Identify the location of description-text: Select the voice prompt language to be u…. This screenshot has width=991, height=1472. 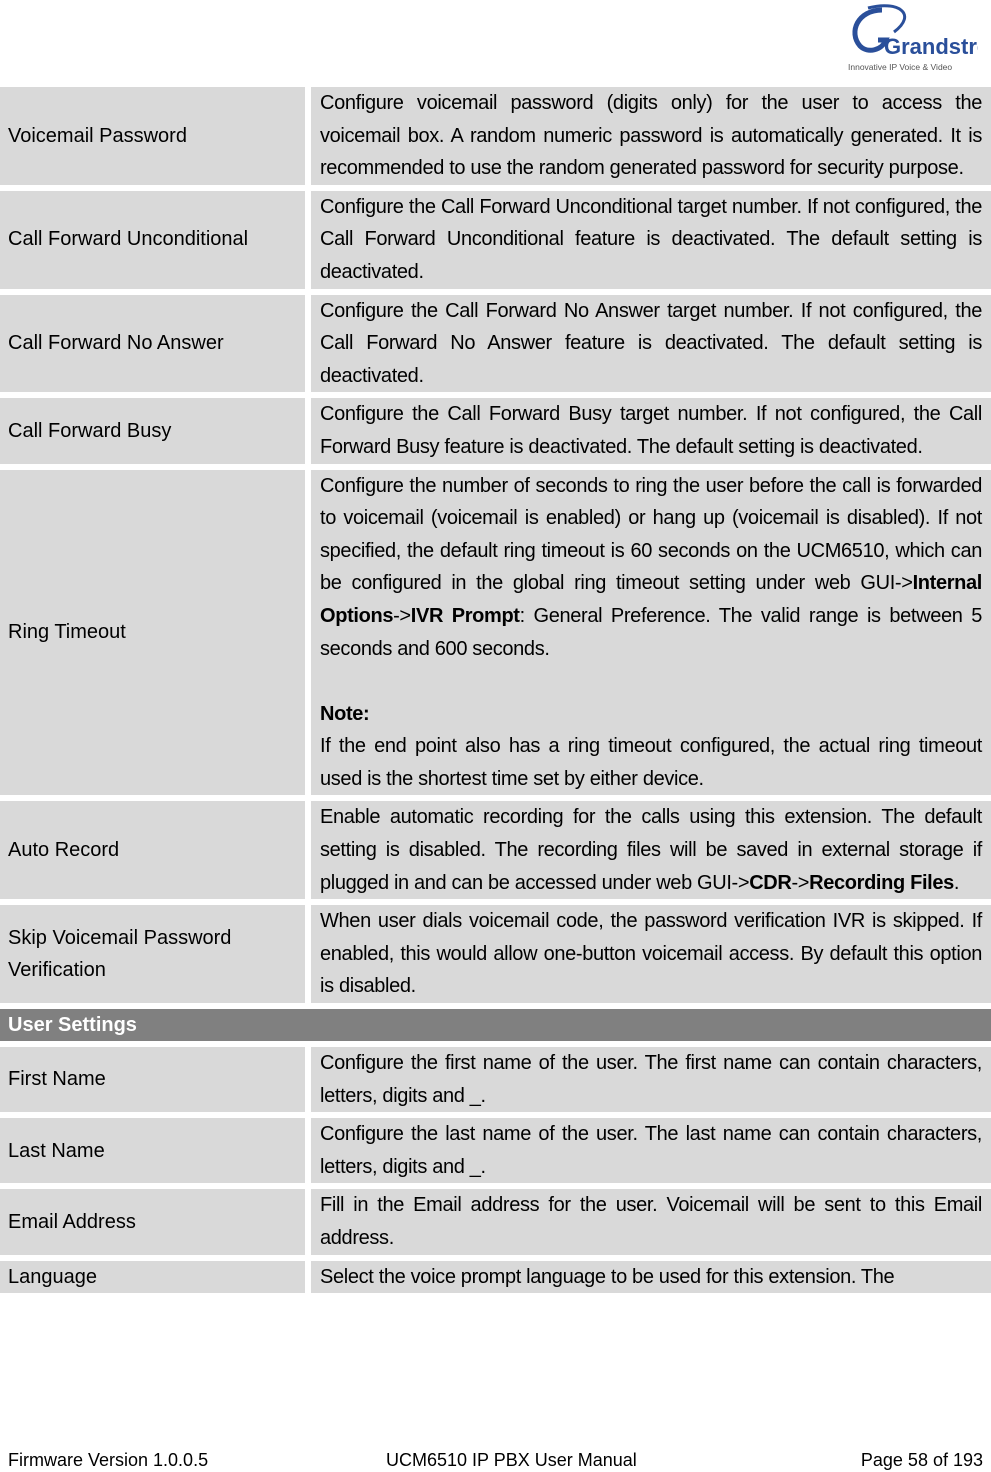
(607, 1276).